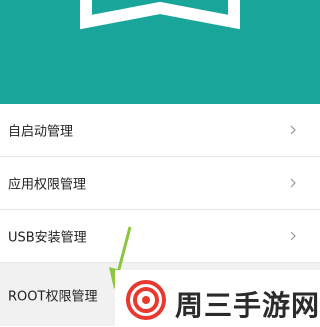  What do you see at coordinates (47, 185) in the screenshot?
I see `menu-item-label: 应用权限管理` at bounding box center [47, 185].